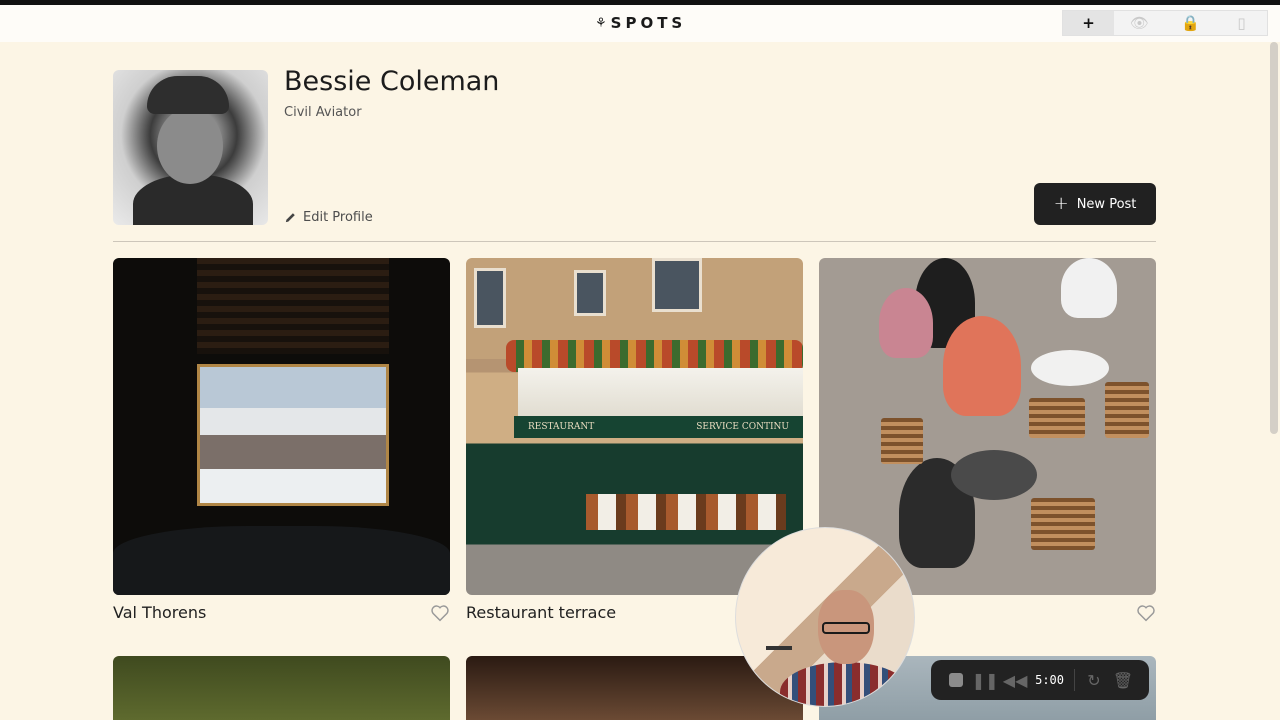 The width and height of the screenshot is (1280, 720). I want to click on eye-icon: 👁, so click(1139, 23).